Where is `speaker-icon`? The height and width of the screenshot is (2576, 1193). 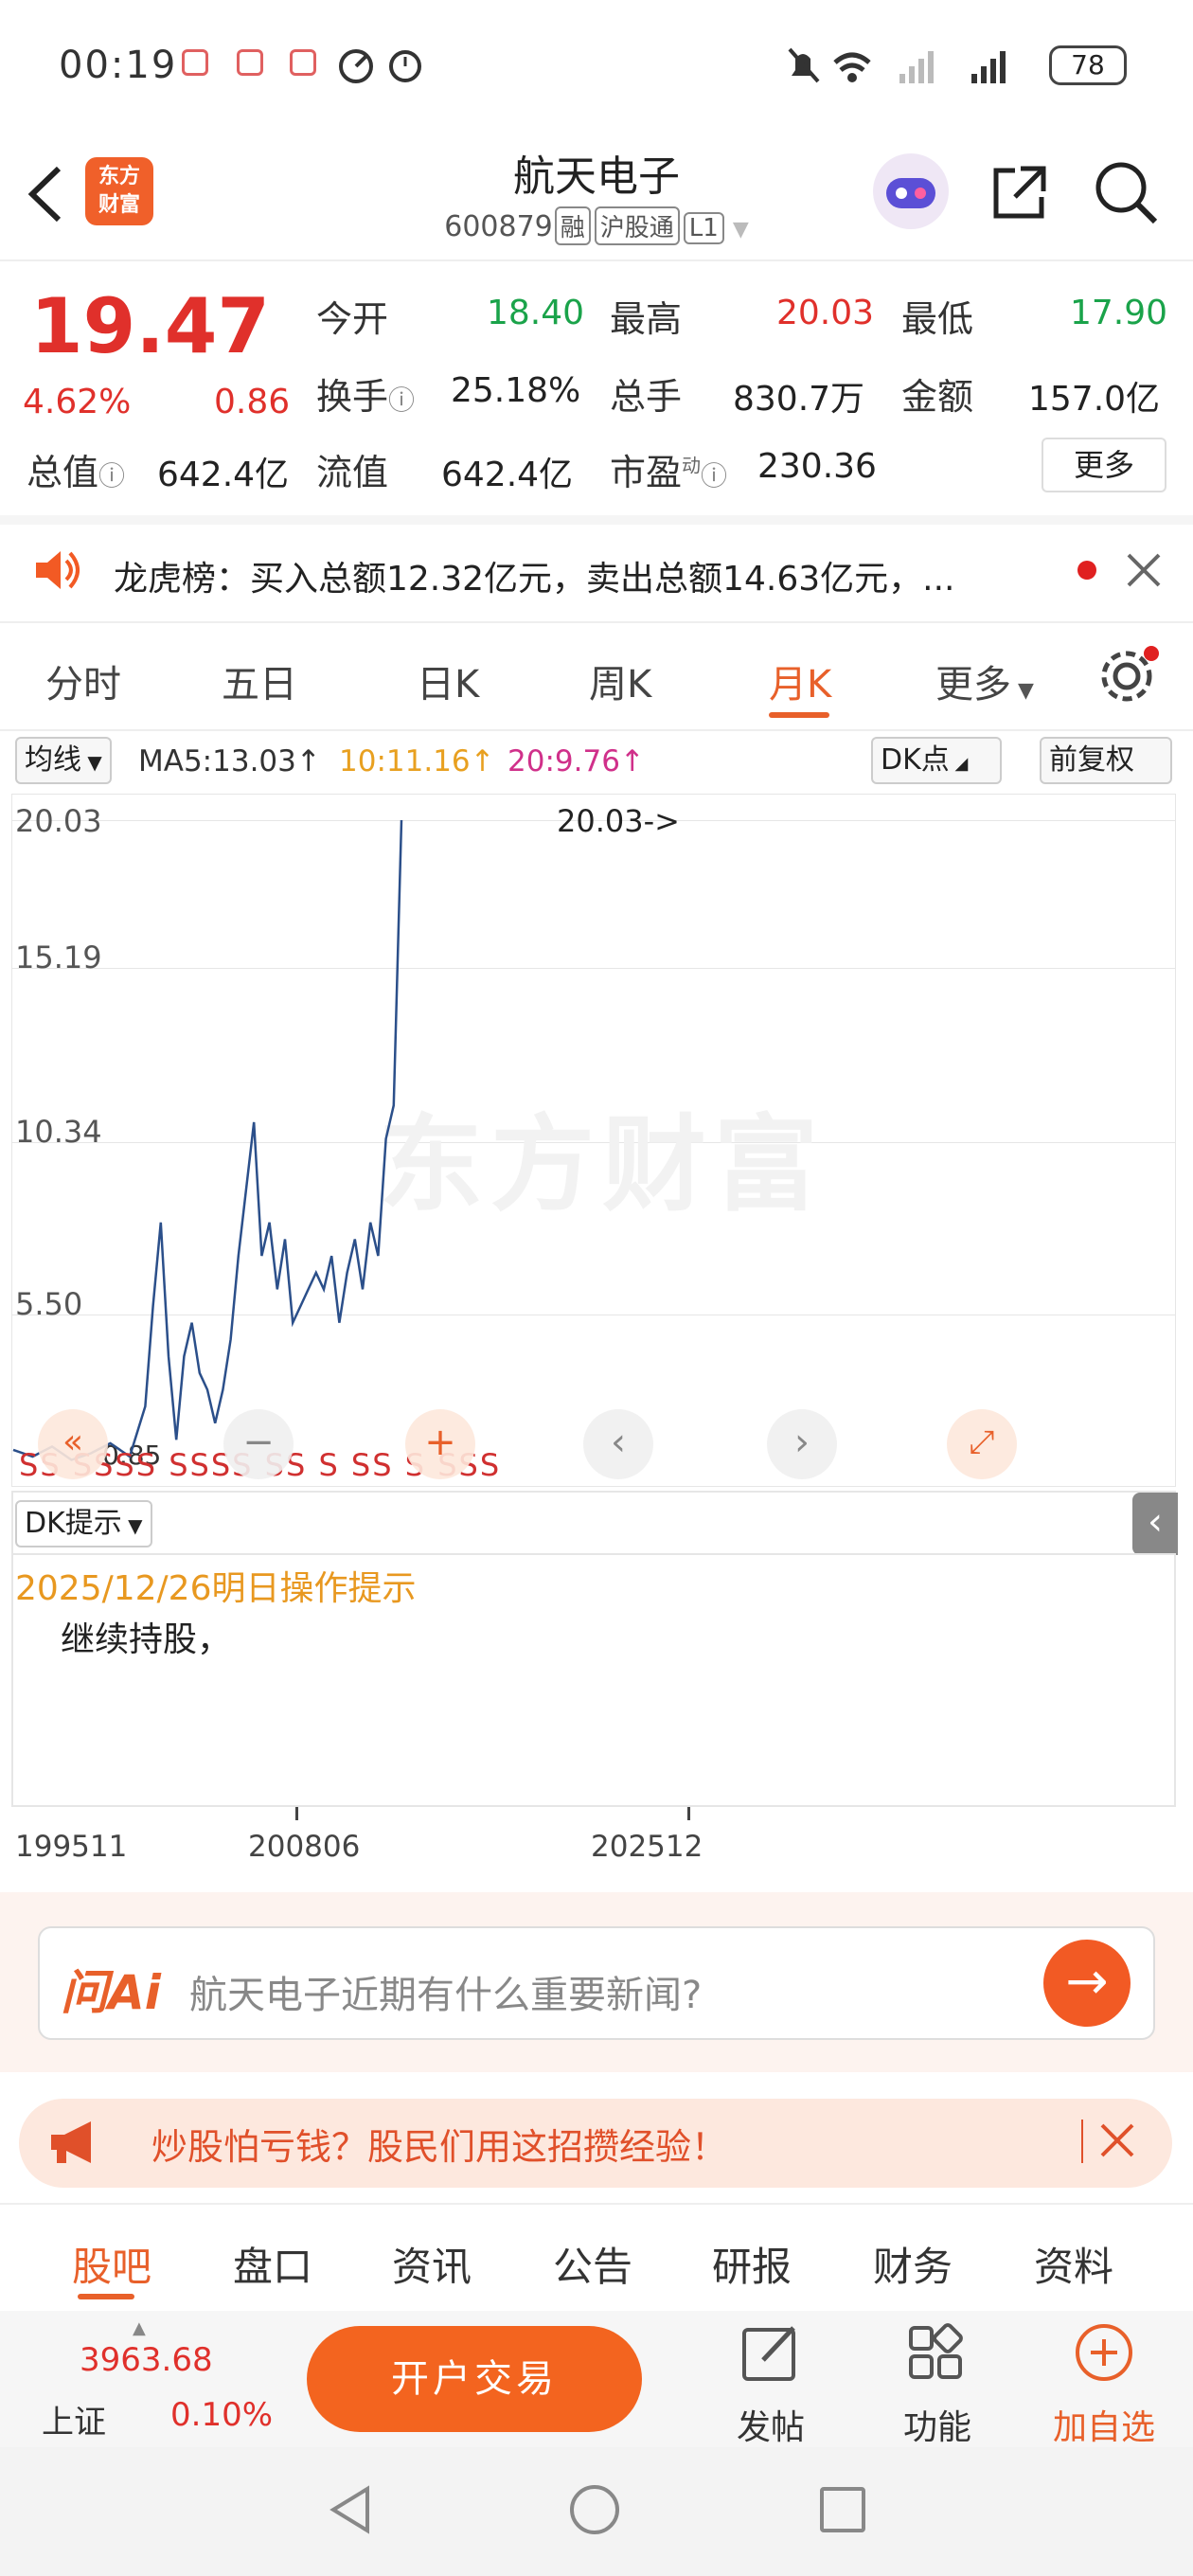 speaker-icon is located at coordinates (58, 570).